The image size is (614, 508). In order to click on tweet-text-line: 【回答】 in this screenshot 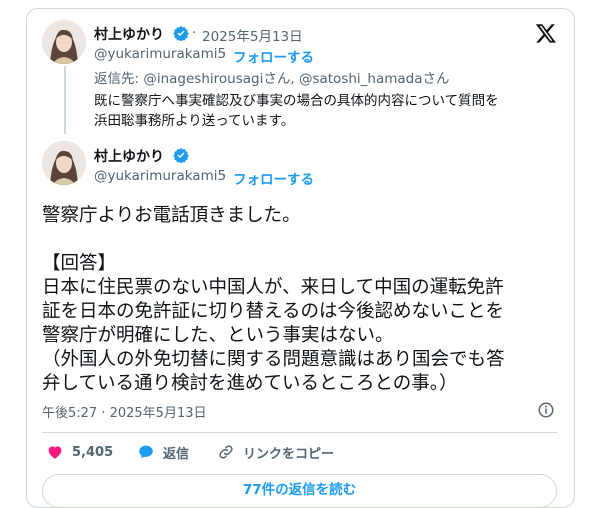, I will do `click(79, 263)`.